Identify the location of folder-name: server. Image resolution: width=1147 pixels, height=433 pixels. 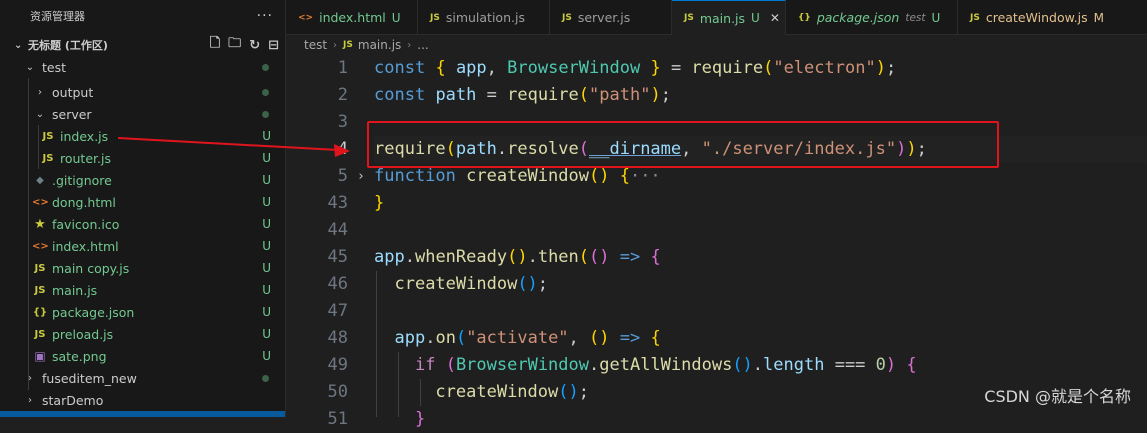
(72, 114).